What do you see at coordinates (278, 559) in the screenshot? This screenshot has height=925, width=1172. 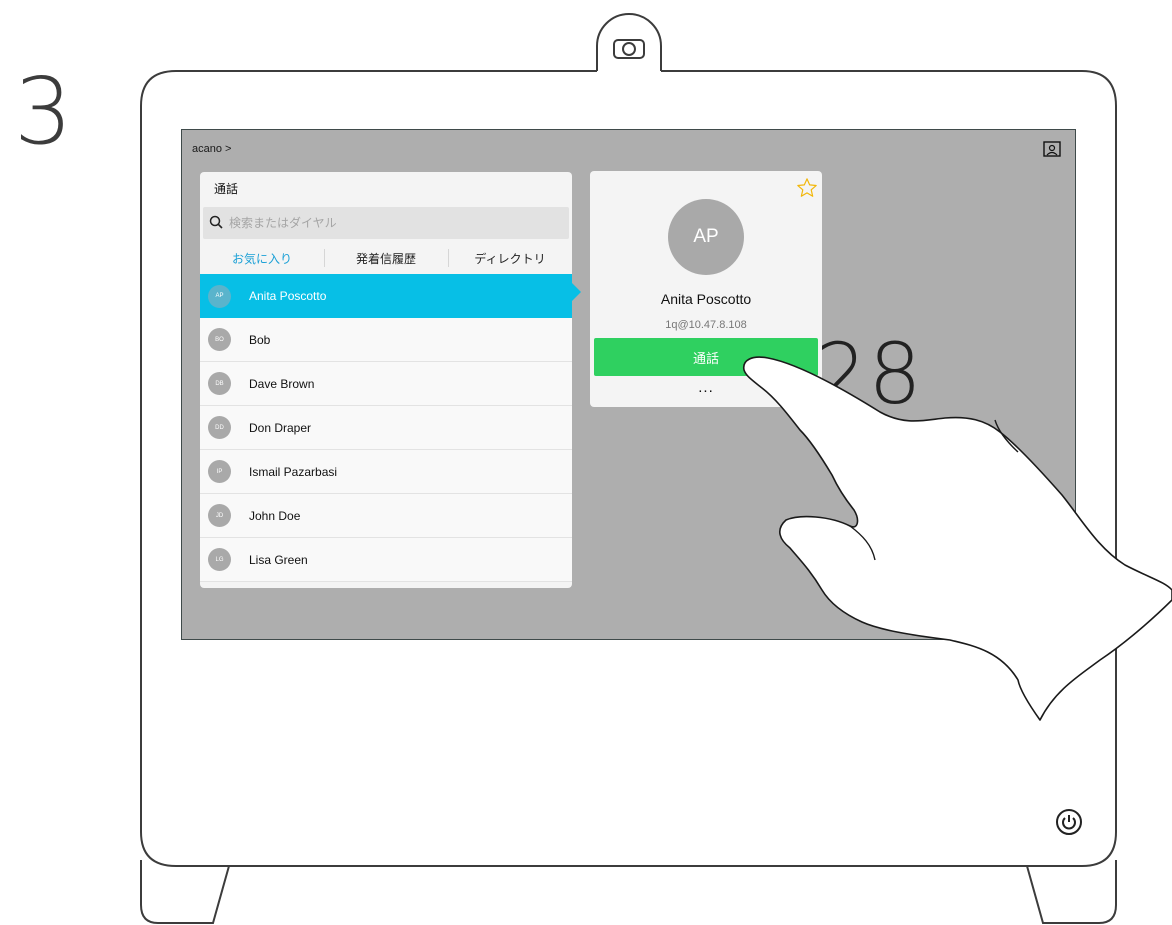 I see `contact-name: Lisa Green` at bounding box center [278, 559].